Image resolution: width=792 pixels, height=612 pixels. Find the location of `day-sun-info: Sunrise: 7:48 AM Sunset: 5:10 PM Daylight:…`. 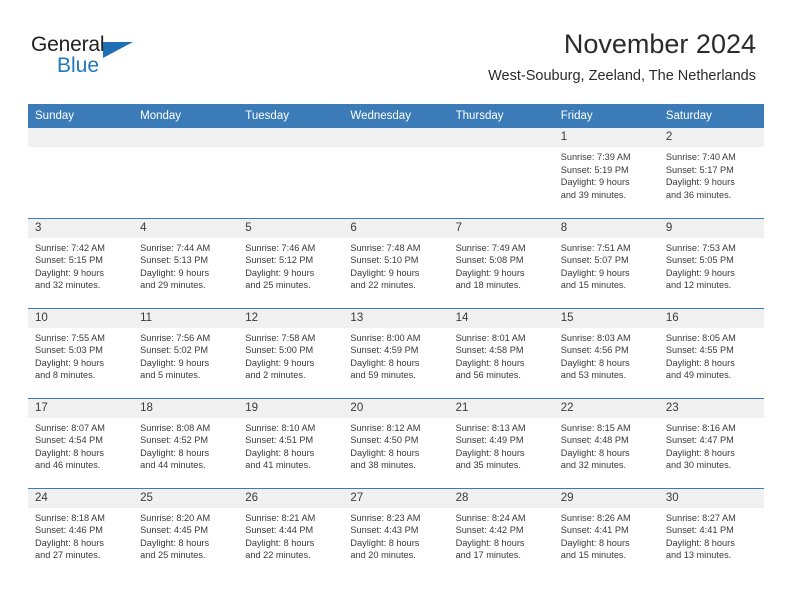

day-sun-info: Sunrise: 7:48 AM Sunset: 5:10 PM Daylight:… is located at coordinates (395, 265).